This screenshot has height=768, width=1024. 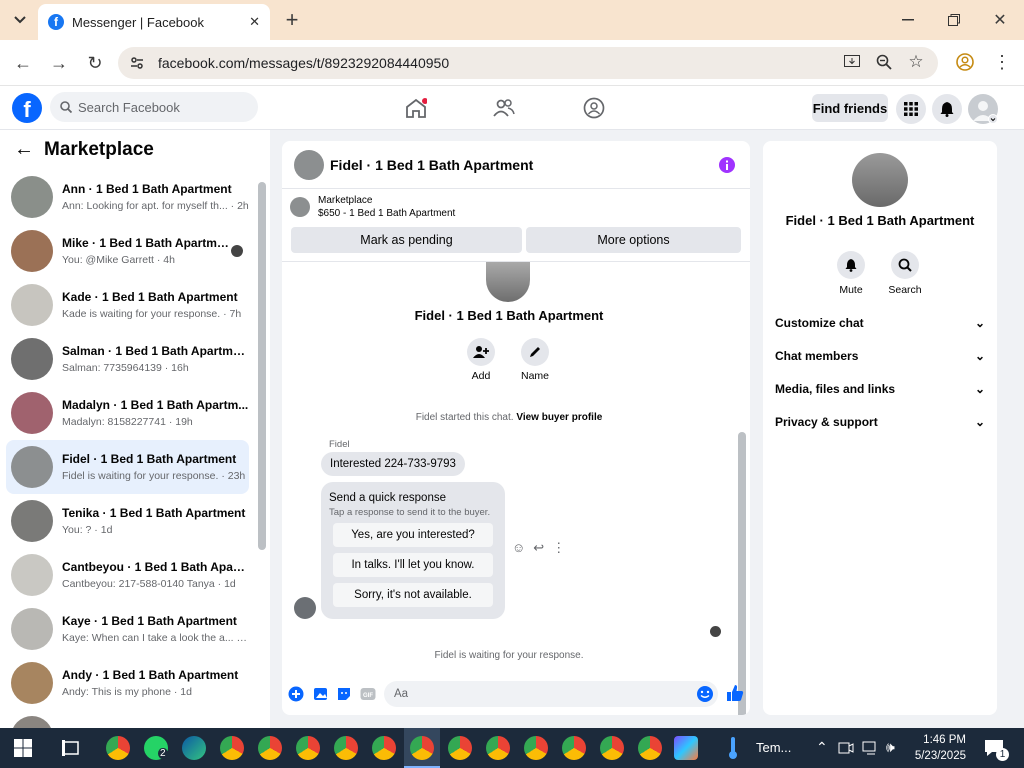 I want to click on sidebar-scrollbar, so click(x=262, y=366).